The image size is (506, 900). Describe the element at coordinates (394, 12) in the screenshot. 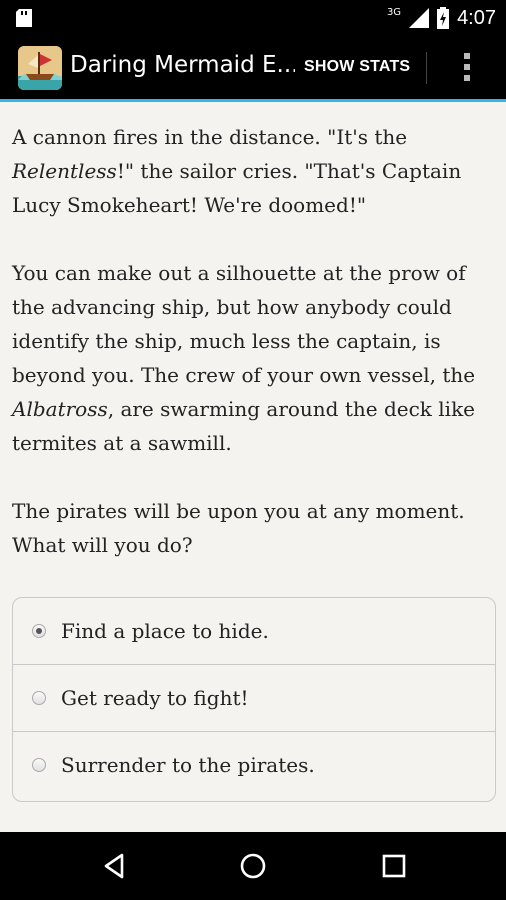

I see `network-type-label: 3G` at that location.